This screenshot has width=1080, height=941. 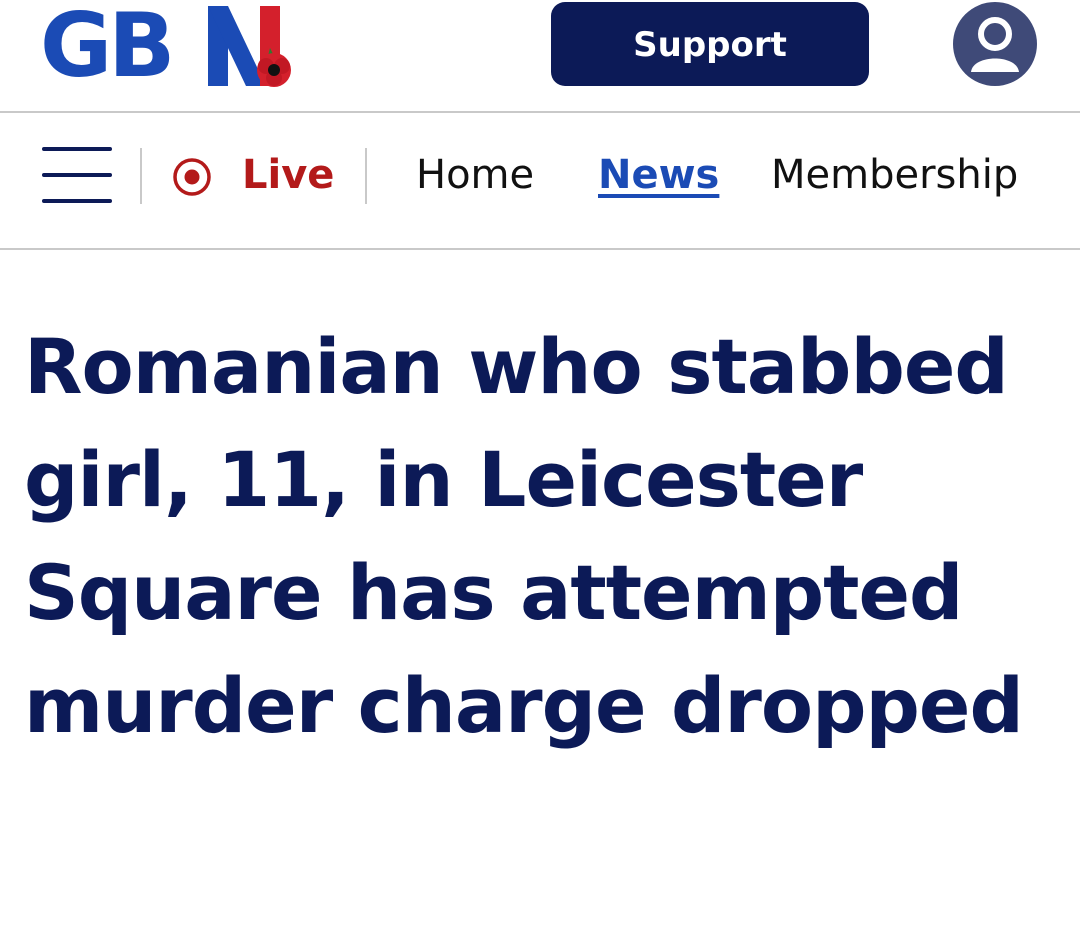 What do you see at coordinates (77, 176) in the screenshot?
I see `hamburger-menu-icon` at bounding box center [77, 176].